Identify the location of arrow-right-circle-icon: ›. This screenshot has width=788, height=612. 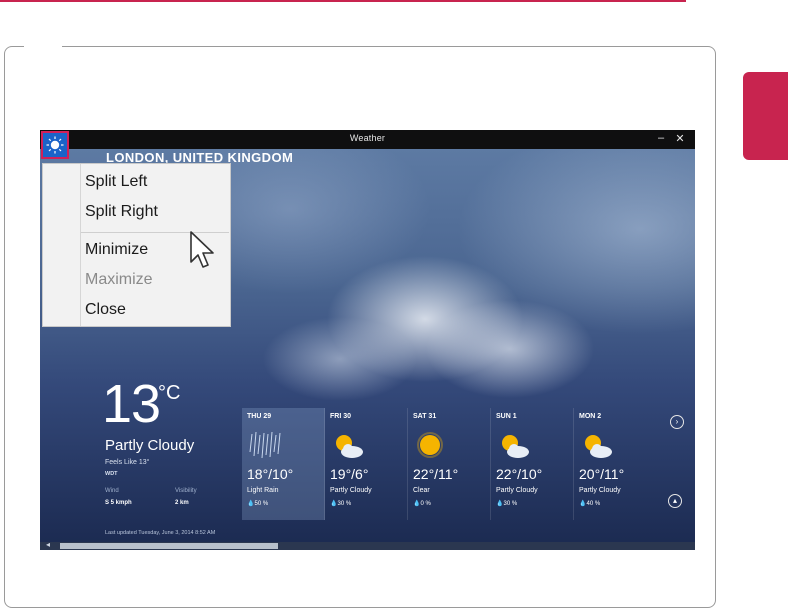
(677, 422).